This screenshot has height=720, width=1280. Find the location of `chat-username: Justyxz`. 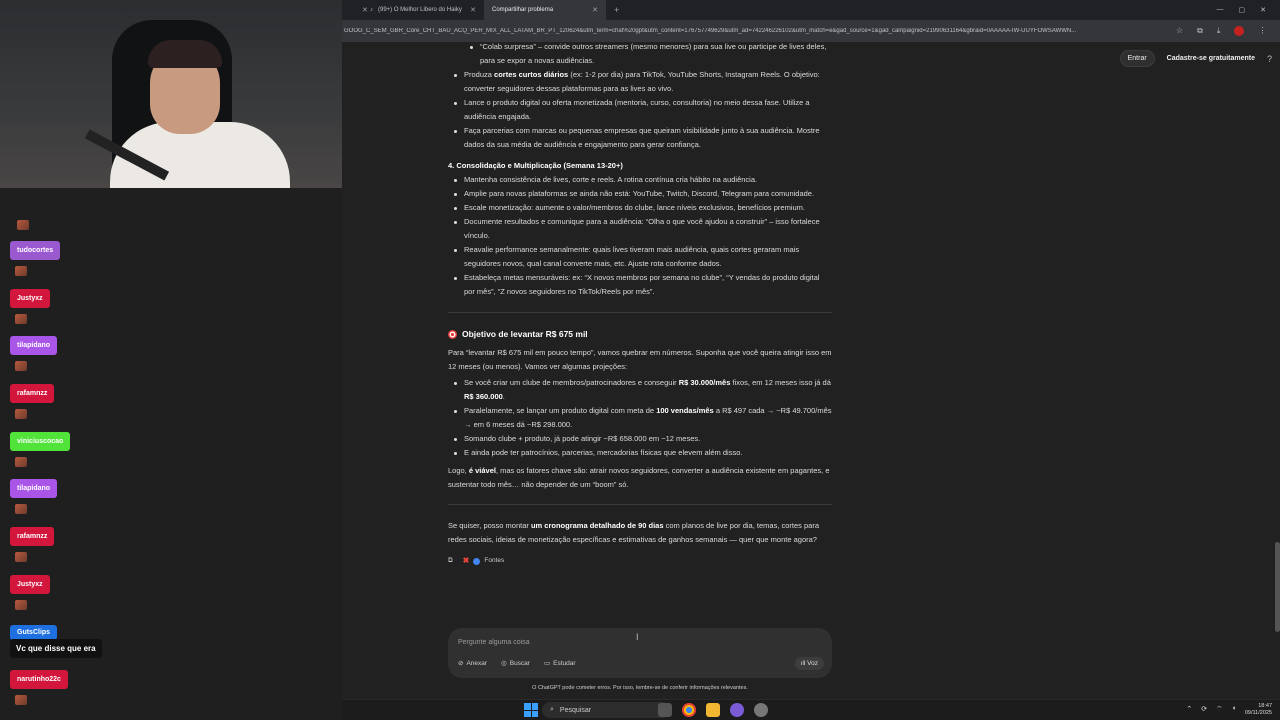

chat-username: Justyxz is located at coordinates (30, 298).